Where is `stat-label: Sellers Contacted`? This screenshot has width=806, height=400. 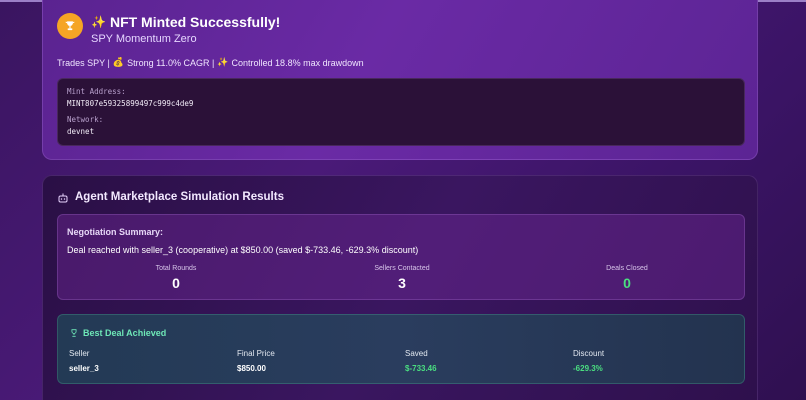
stat-label: Sellers Contacted is located at coordinates (402, 268).